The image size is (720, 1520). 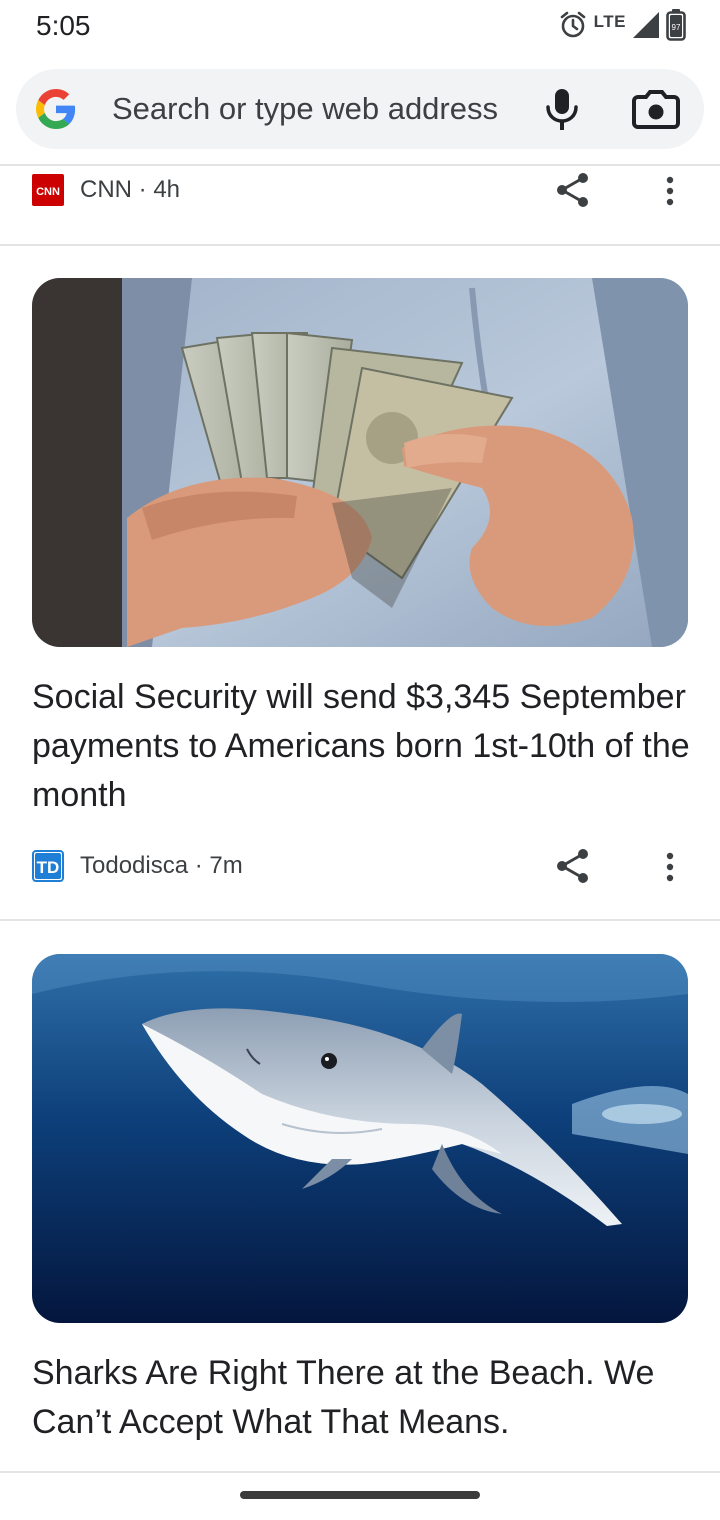 I want to click on svg-text: 97, so click(x=676, y=27).